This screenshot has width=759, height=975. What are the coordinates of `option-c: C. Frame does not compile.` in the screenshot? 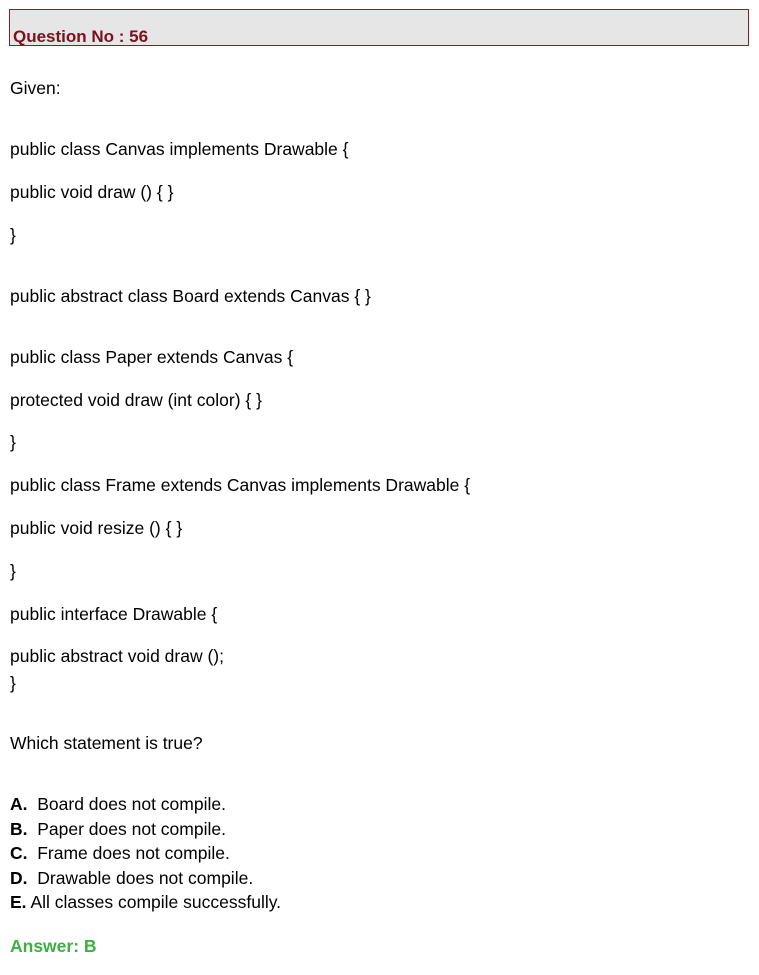 It's located at (120, 853).